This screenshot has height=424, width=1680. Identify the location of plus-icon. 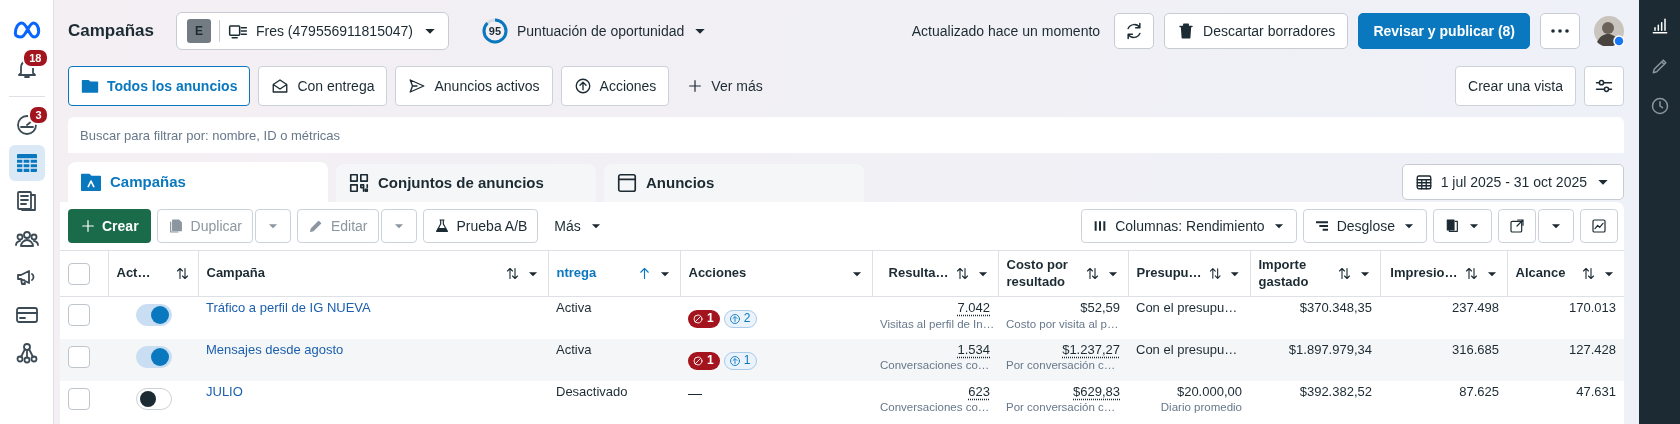
(695, 86).